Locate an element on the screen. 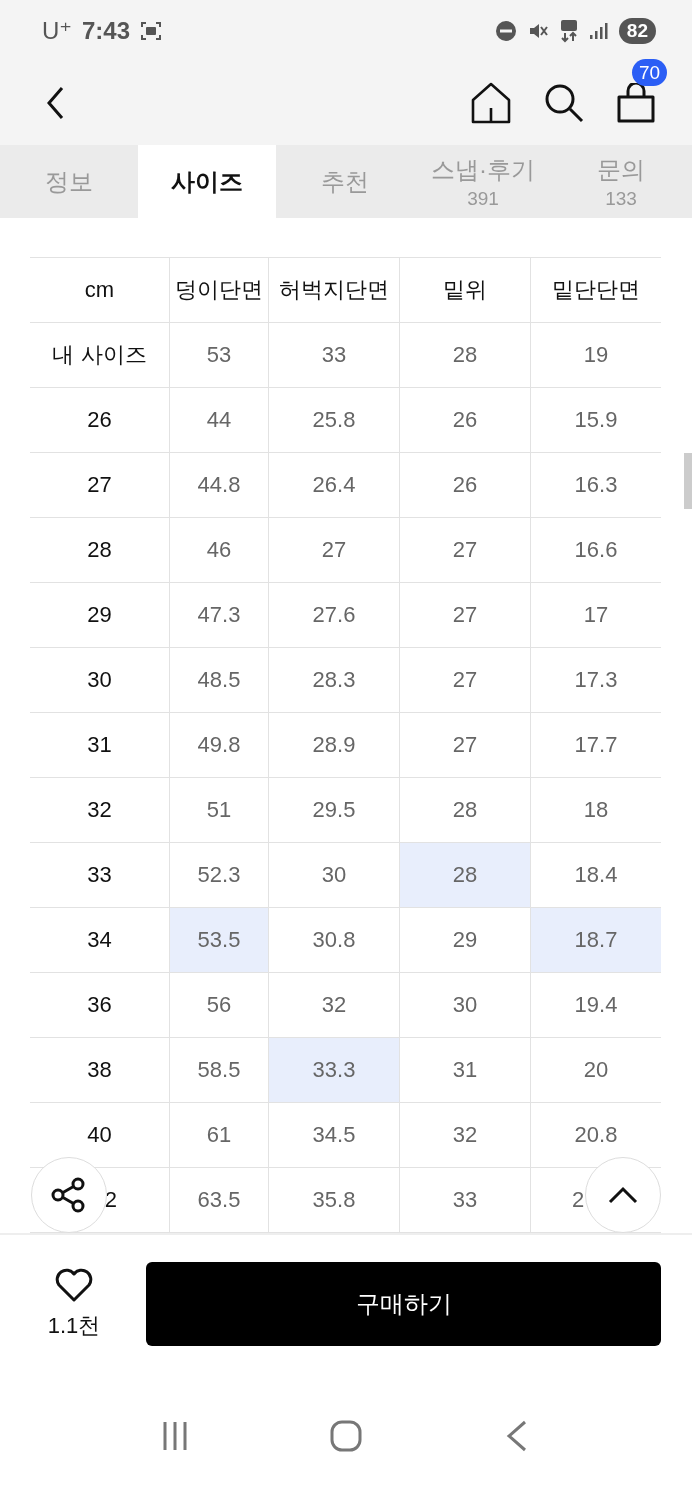  table-cell: 44 is located at coordinates (219, 420).